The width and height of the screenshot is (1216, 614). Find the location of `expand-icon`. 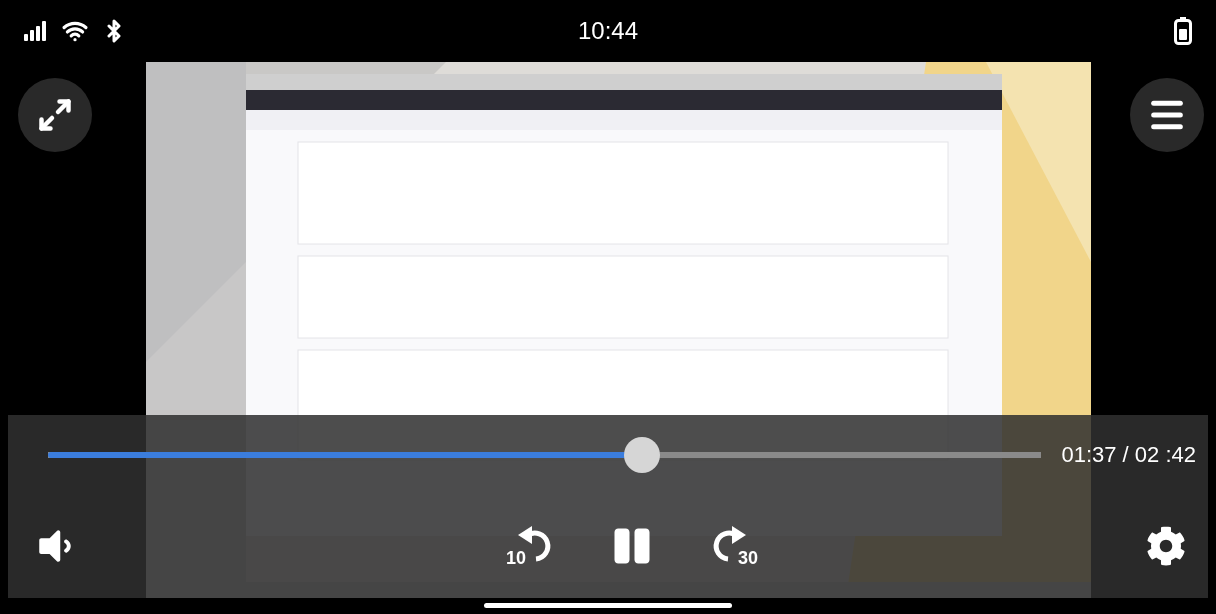

expand-icon is located at coordinates (55, 115).